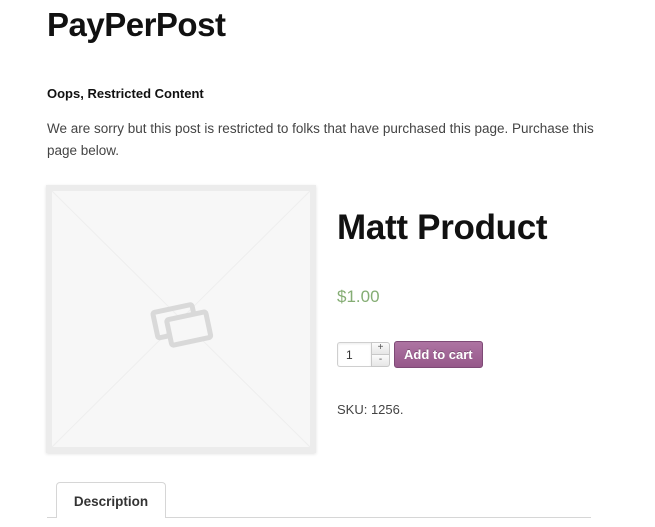 The width and height of the screenshot is (655, 527). Describe the element at coordinates (354, 354) in the screenshot. I see `quantity-input` at that location.